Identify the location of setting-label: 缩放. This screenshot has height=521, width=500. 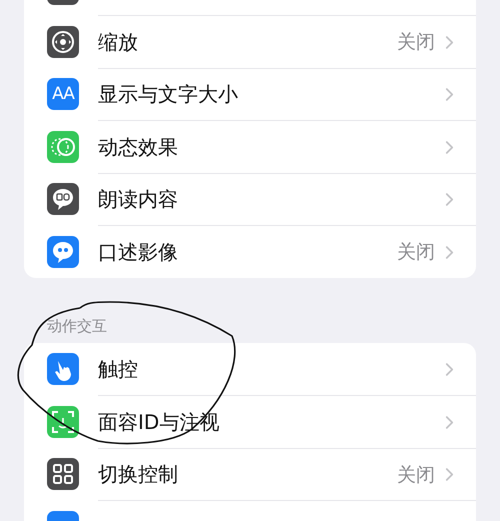
(118, 42).